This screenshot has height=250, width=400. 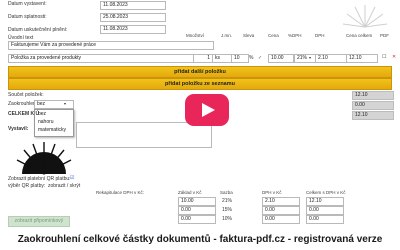 I want to click on sum-value: 12.10, so click(x=373, y=95).